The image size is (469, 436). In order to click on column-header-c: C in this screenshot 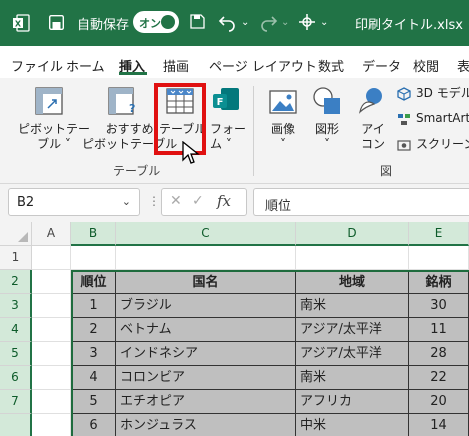, I will do `click(206, 234)`.